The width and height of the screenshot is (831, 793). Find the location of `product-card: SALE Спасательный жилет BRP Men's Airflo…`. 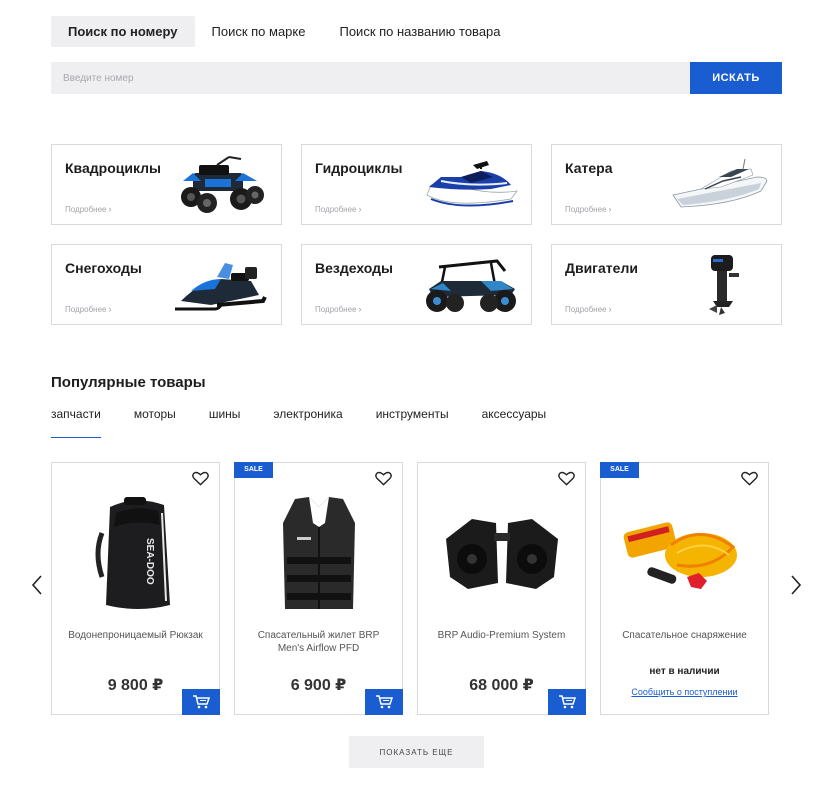

product-card: SALE Спасательный жилет BRP Men's Airflo… is located at coordinates (318, 588).